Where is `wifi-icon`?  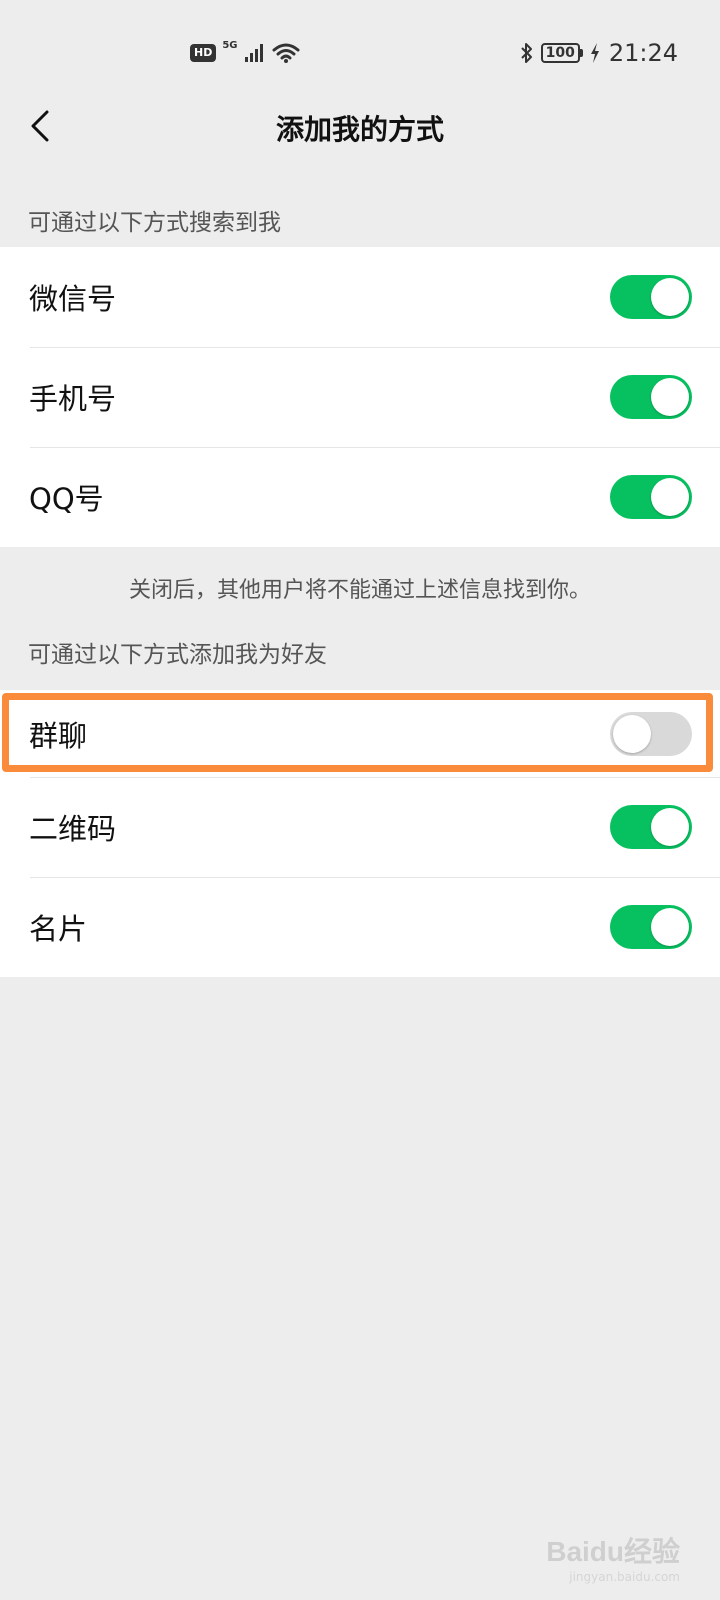
wifi-icon is located at coordinates (286, 53).